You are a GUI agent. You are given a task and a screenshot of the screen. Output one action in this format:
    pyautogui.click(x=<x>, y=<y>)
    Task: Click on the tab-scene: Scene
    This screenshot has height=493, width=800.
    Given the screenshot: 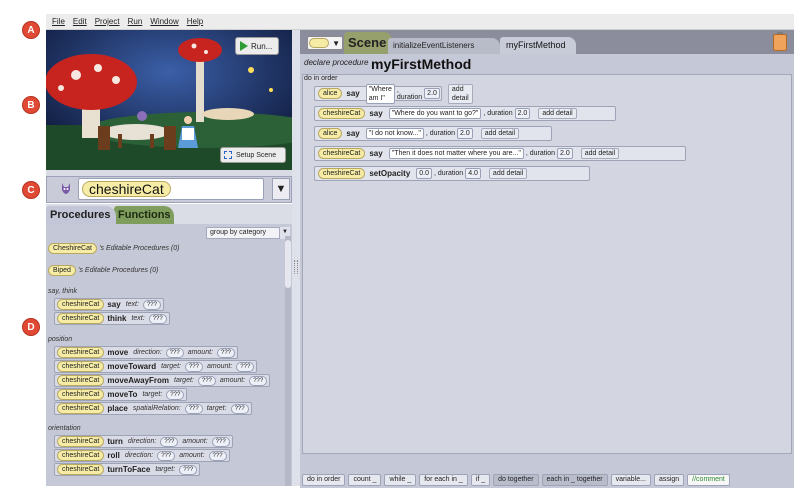 What is the action you would take?
    pyautogui.click(x=368, y=43)
    